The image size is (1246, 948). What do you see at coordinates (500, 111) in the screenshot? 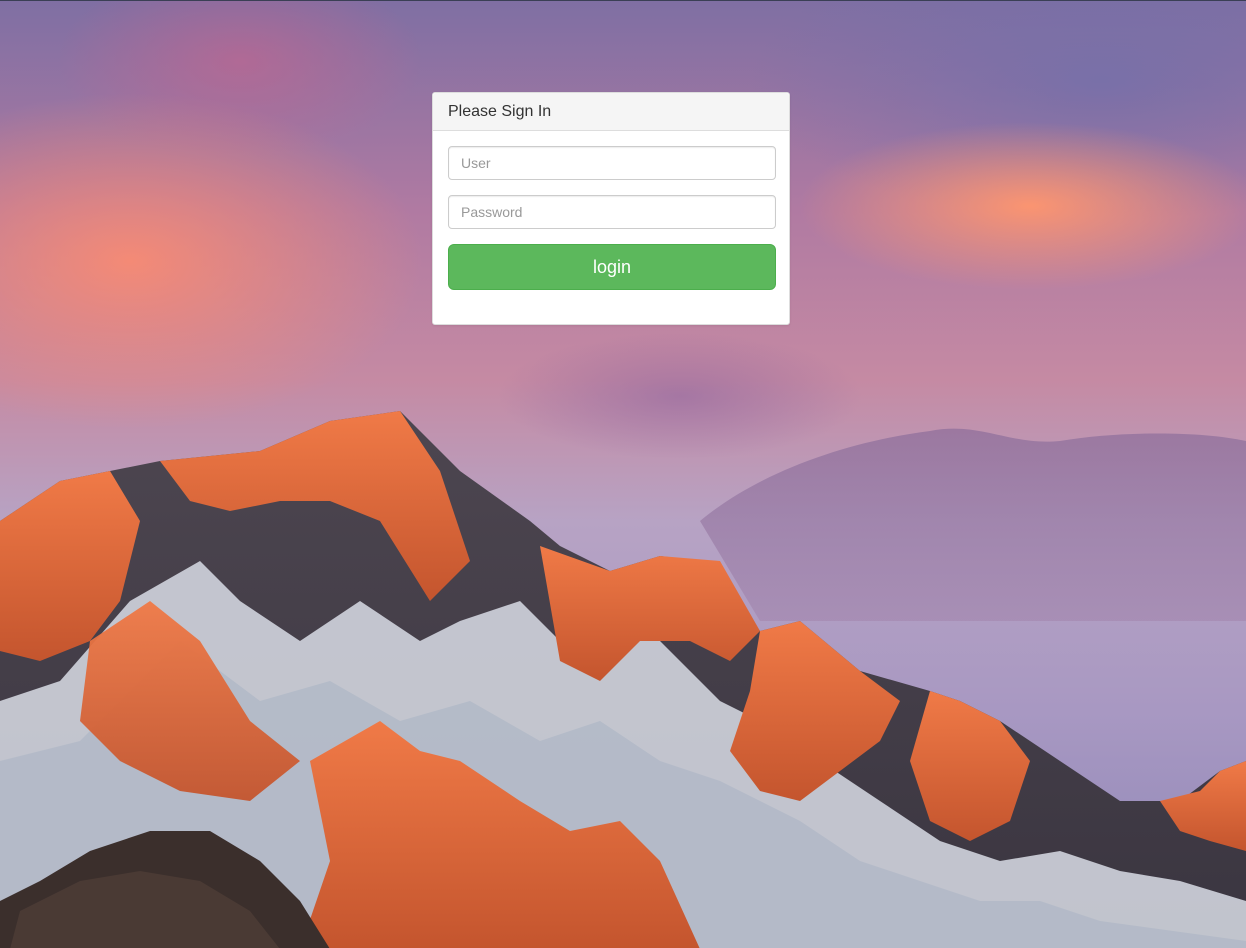
I see `panel-title: Please Sign In` at bounding box center [500, 111].